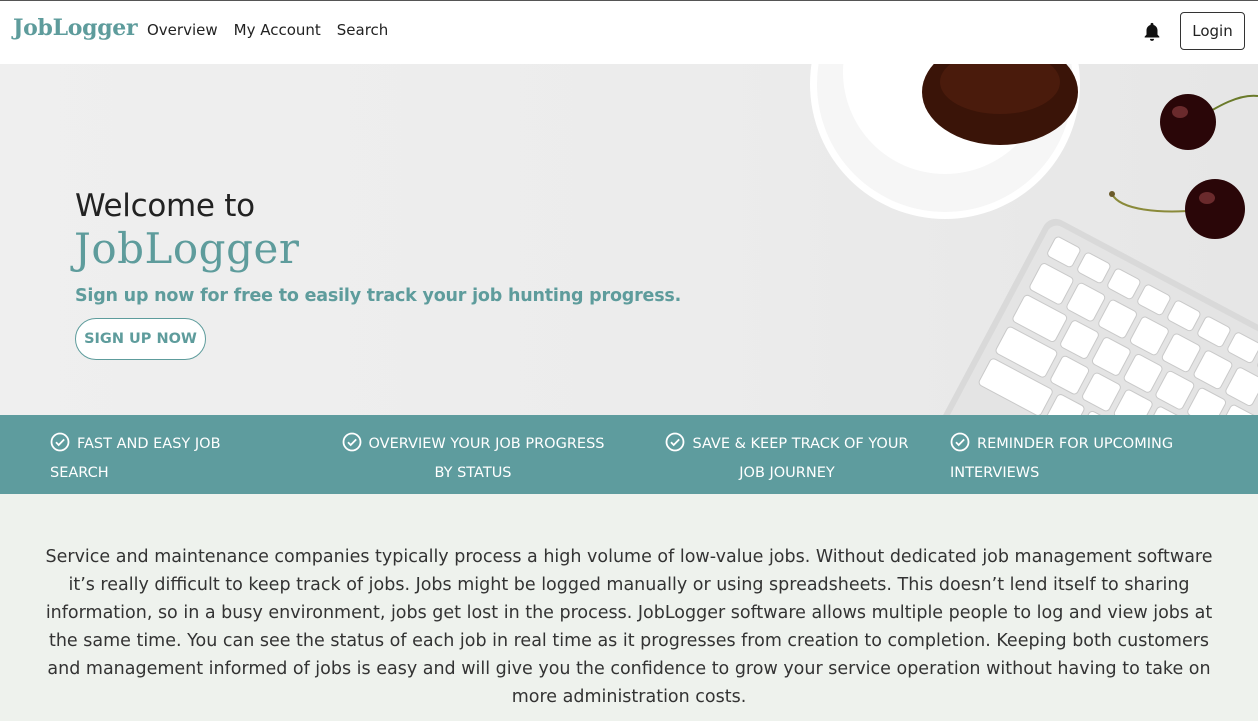 The image size is (1258, 721). I want to click on hero-welcome-text: Welcome to, so click(165, 206).